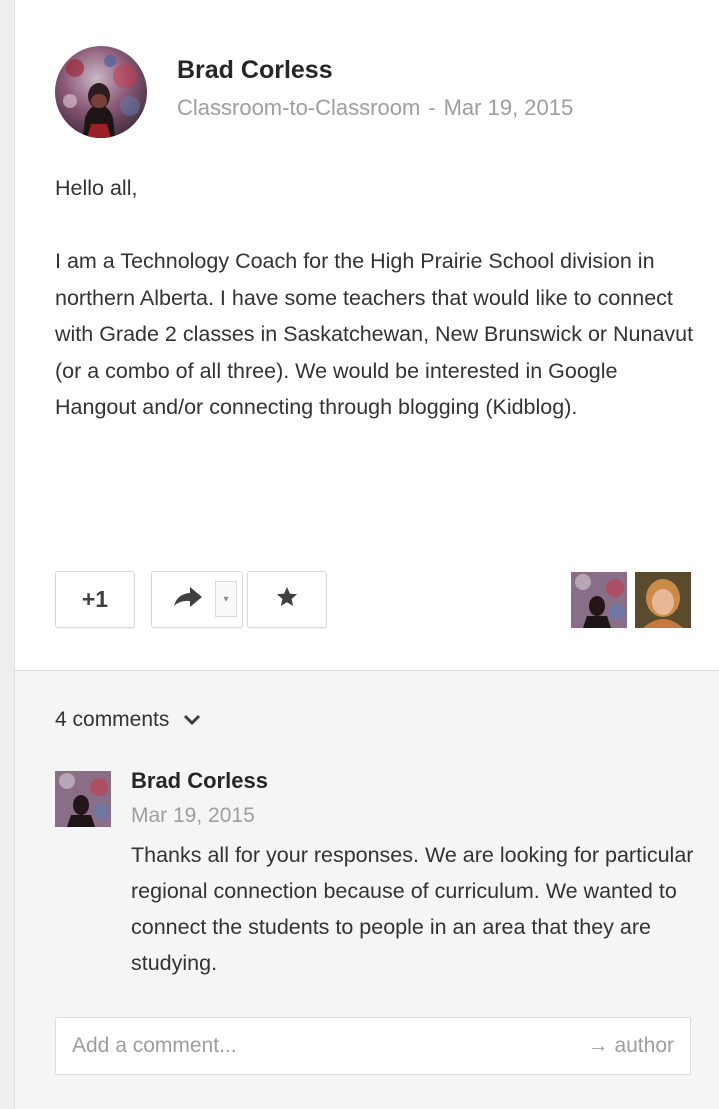 This screenshot has width=719, height=1109. I want to click on left-gutter, so click(7, 554).